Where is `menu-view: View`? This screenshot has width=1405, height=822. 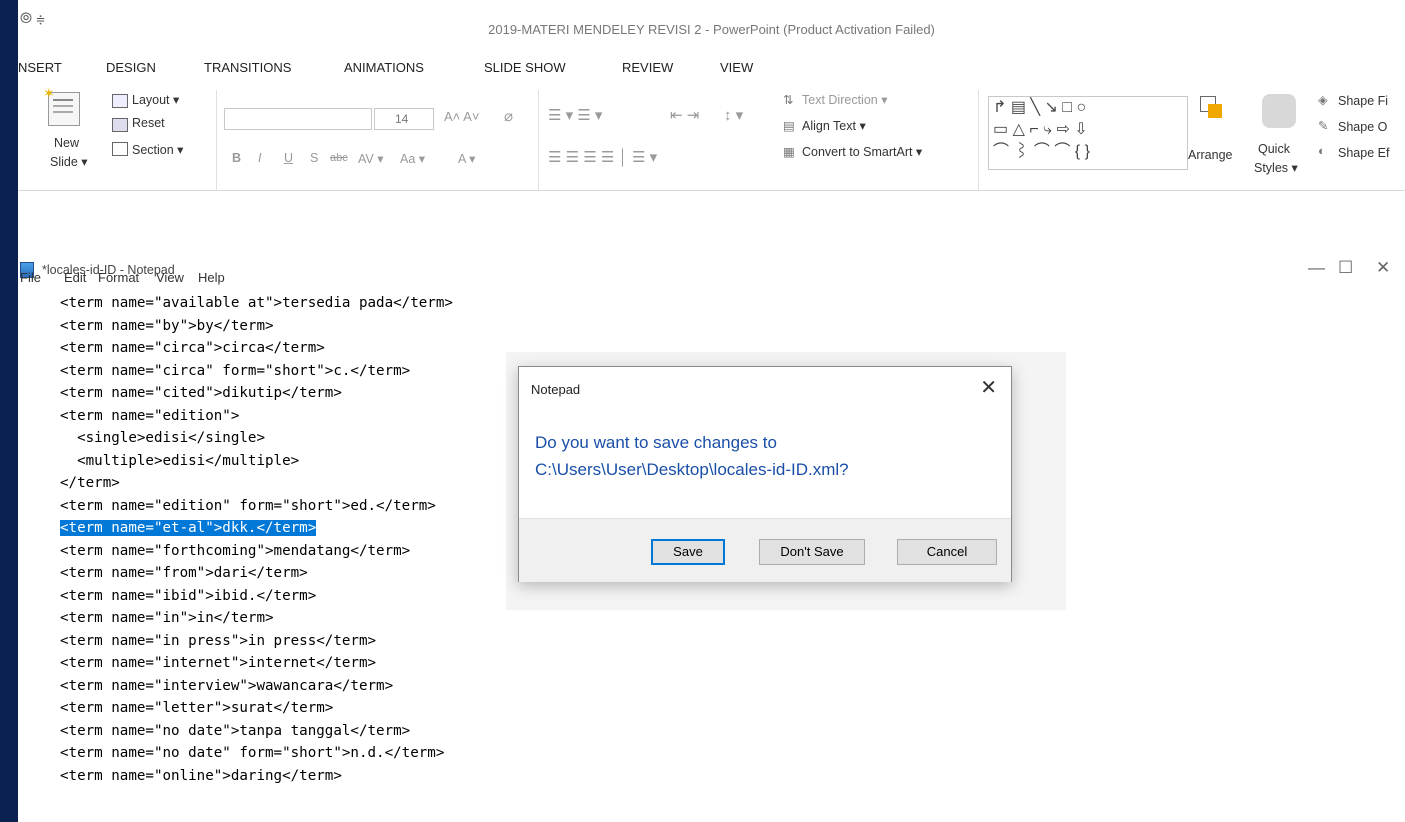 menu-view: View is located at coordinates (170, 277).